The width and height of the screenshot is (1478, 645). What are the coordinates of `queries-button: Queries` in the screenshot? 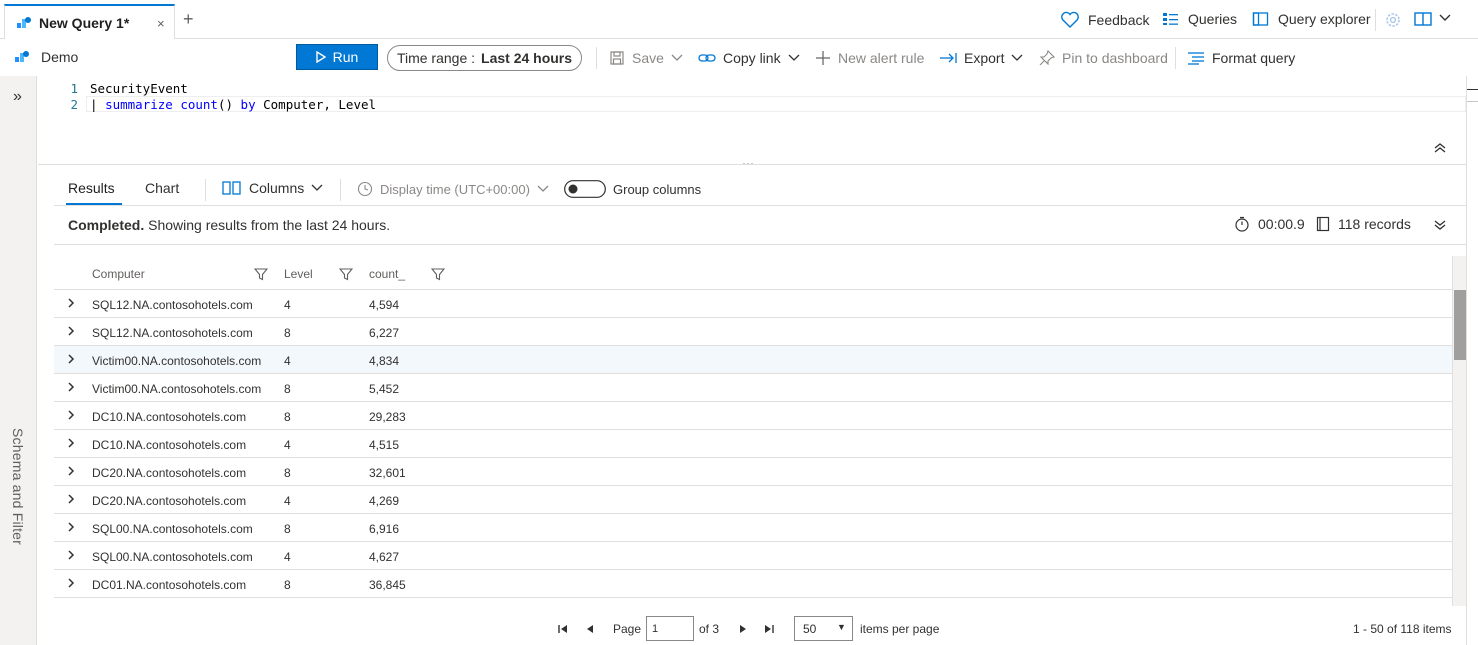 It's located at (1199, 19).